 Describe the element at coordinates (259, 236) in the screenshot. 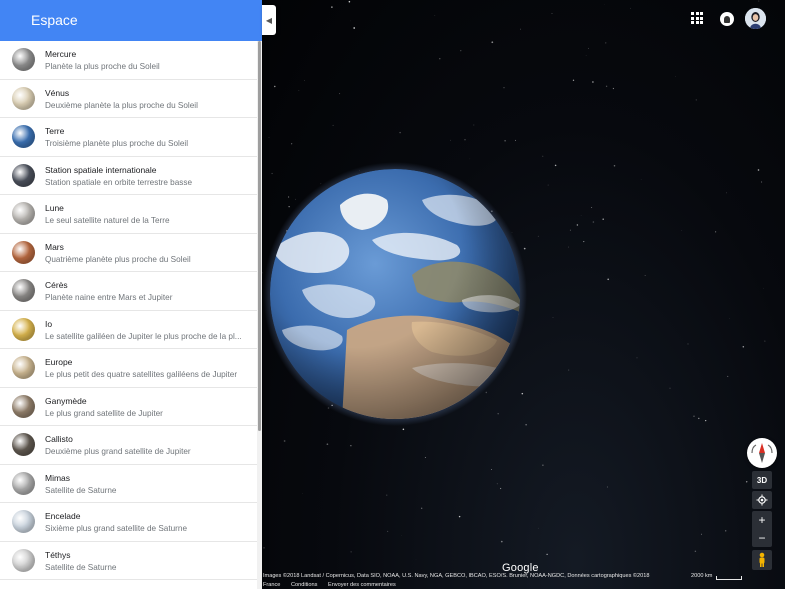

I see `scrollbar-thumb` at that location.